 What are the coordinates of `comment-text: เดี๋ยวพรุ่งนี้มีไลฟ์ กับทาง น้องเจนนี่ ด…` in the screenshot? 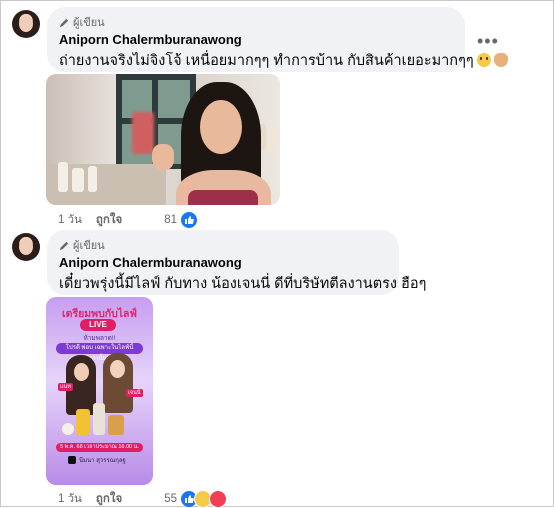 It's located at (243, 284).